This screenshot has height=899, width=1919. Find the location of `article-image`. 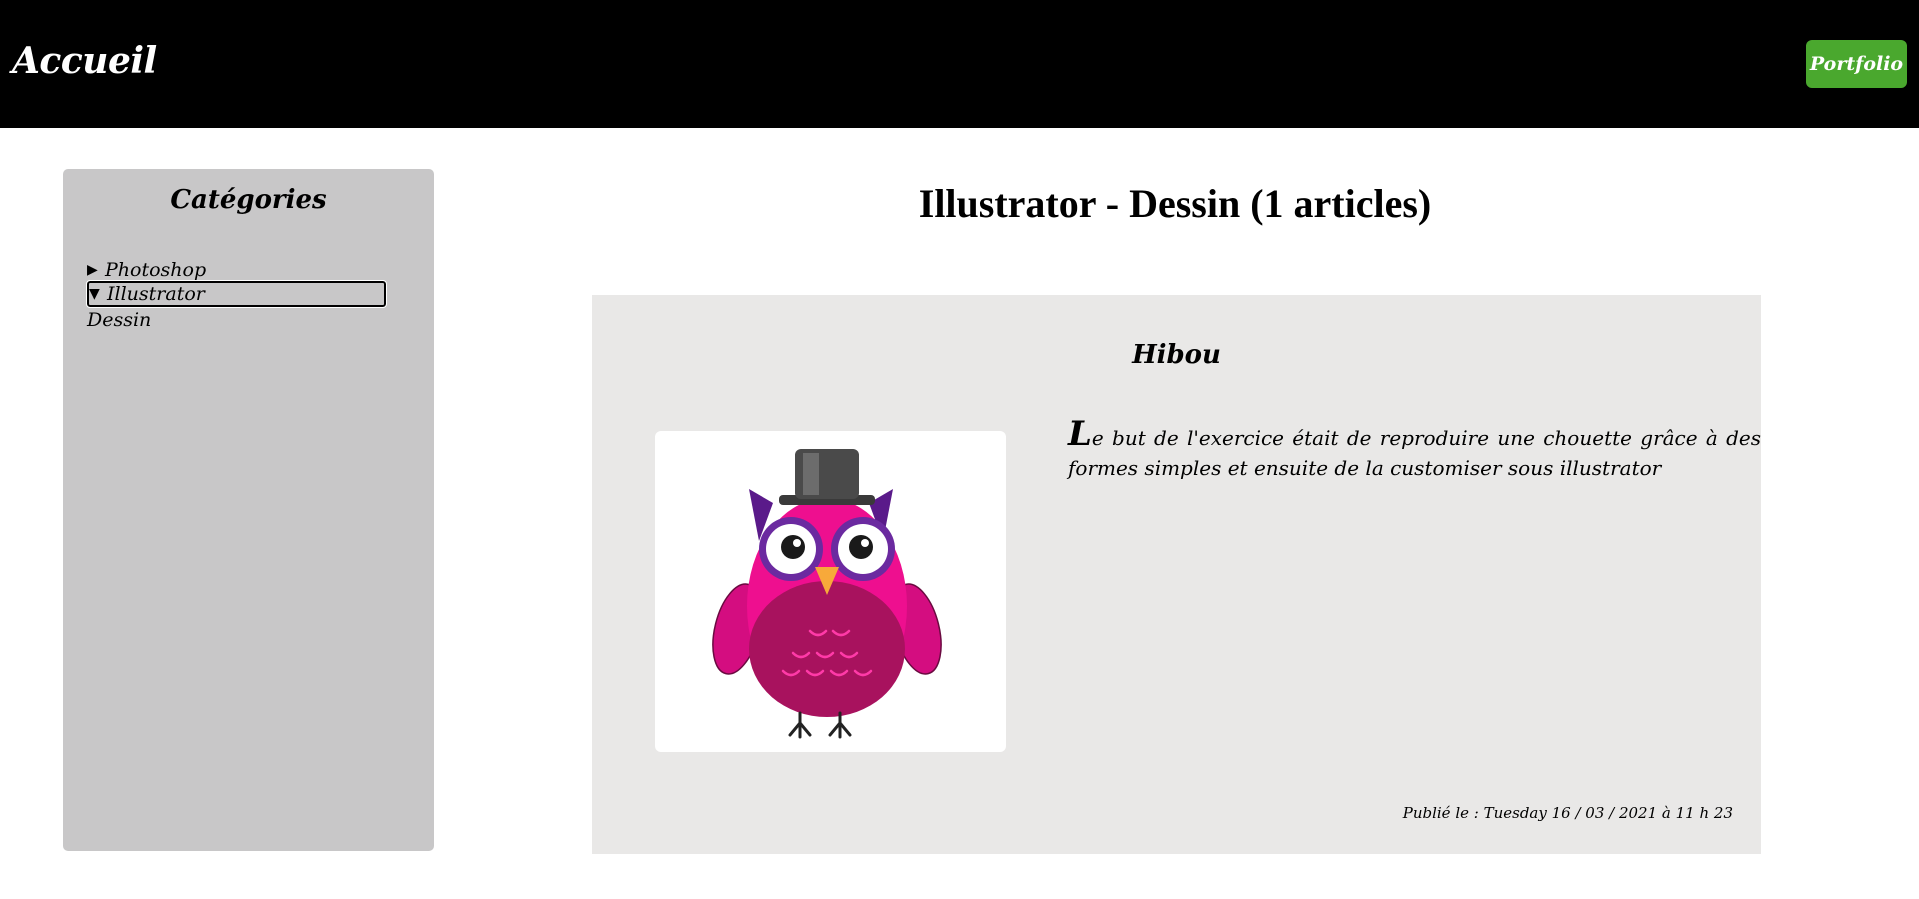

article-image is located at coordinates (830, 591).